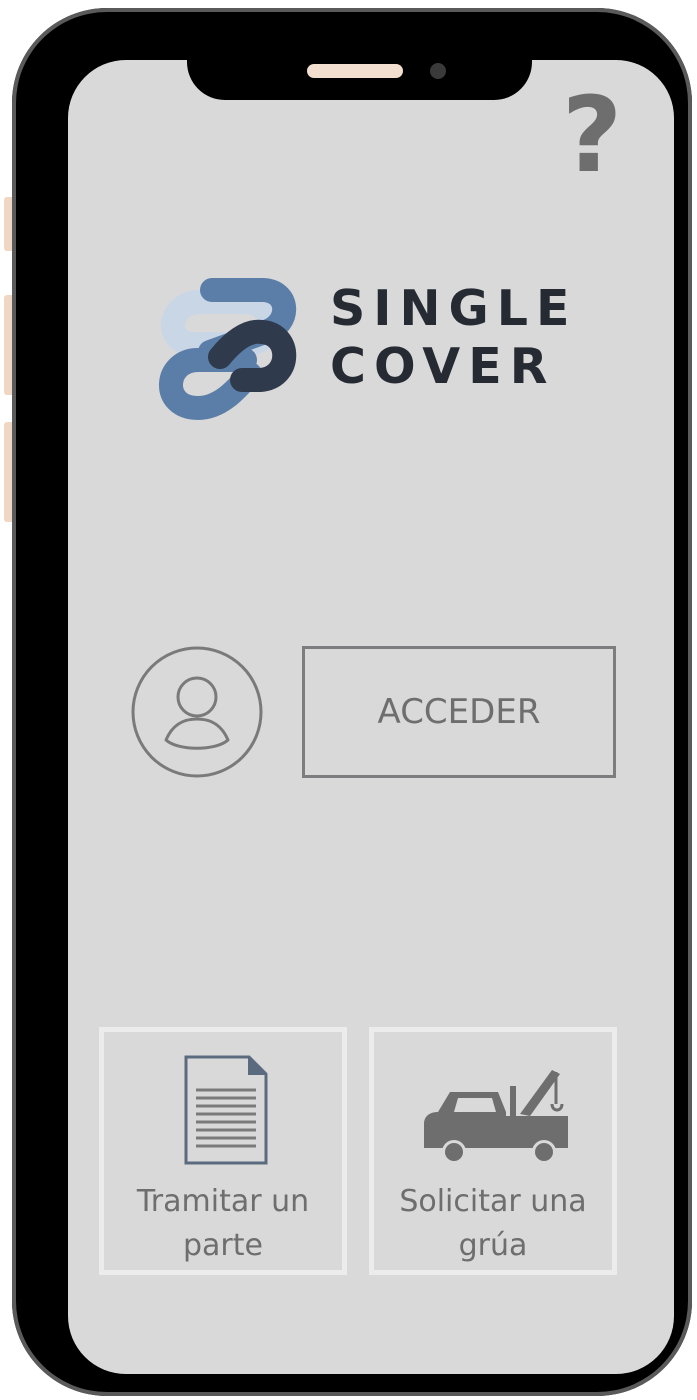 The height and width of the screenshot is (1400, 697). What do you see at coordinates (493, 1245) in the screenshot?
I see `request-tow-label-line-2: grúa` at bounding box center [493, 1245].